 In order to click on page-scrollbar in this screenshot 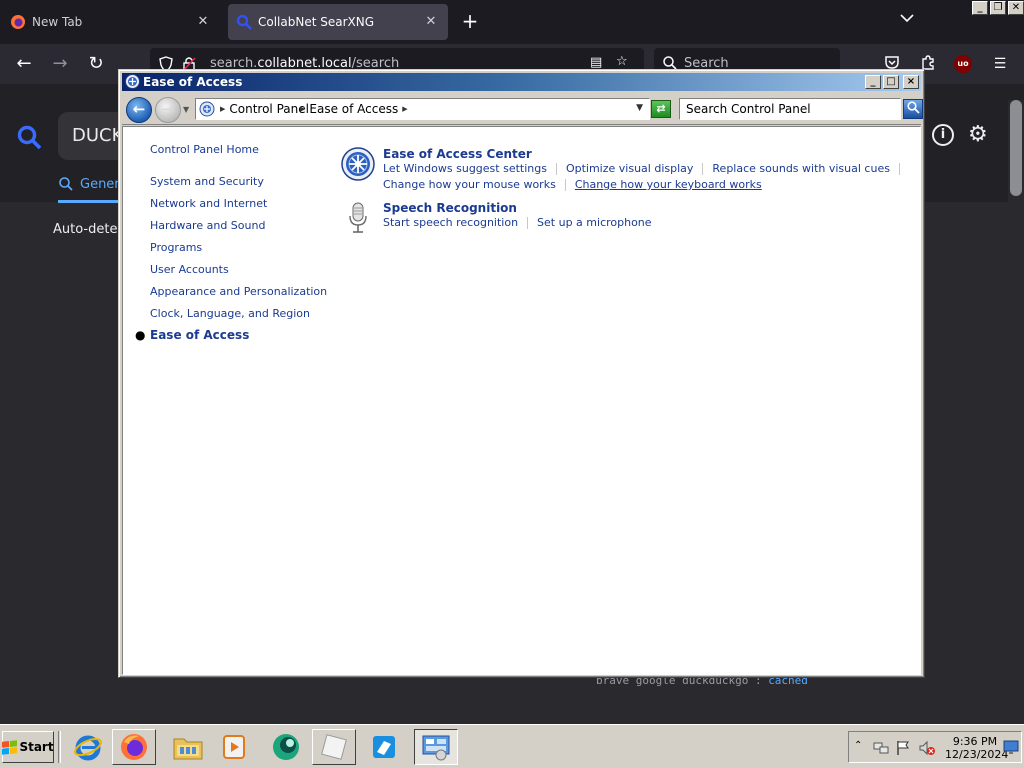, I will do `click(1016, 411)`.